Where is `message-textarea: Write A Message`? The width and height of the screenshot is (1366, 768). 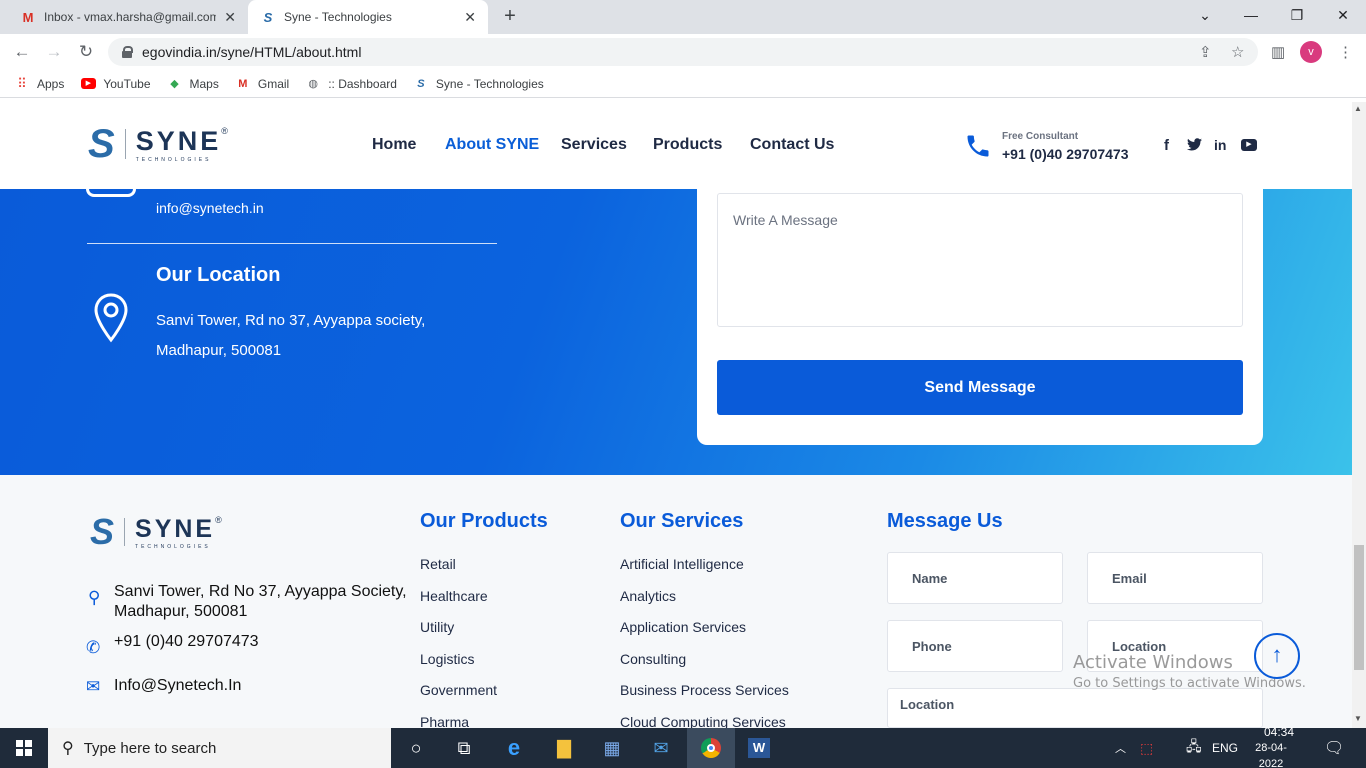 message-textarea: Write A Message is located at coordinates (980, 260).